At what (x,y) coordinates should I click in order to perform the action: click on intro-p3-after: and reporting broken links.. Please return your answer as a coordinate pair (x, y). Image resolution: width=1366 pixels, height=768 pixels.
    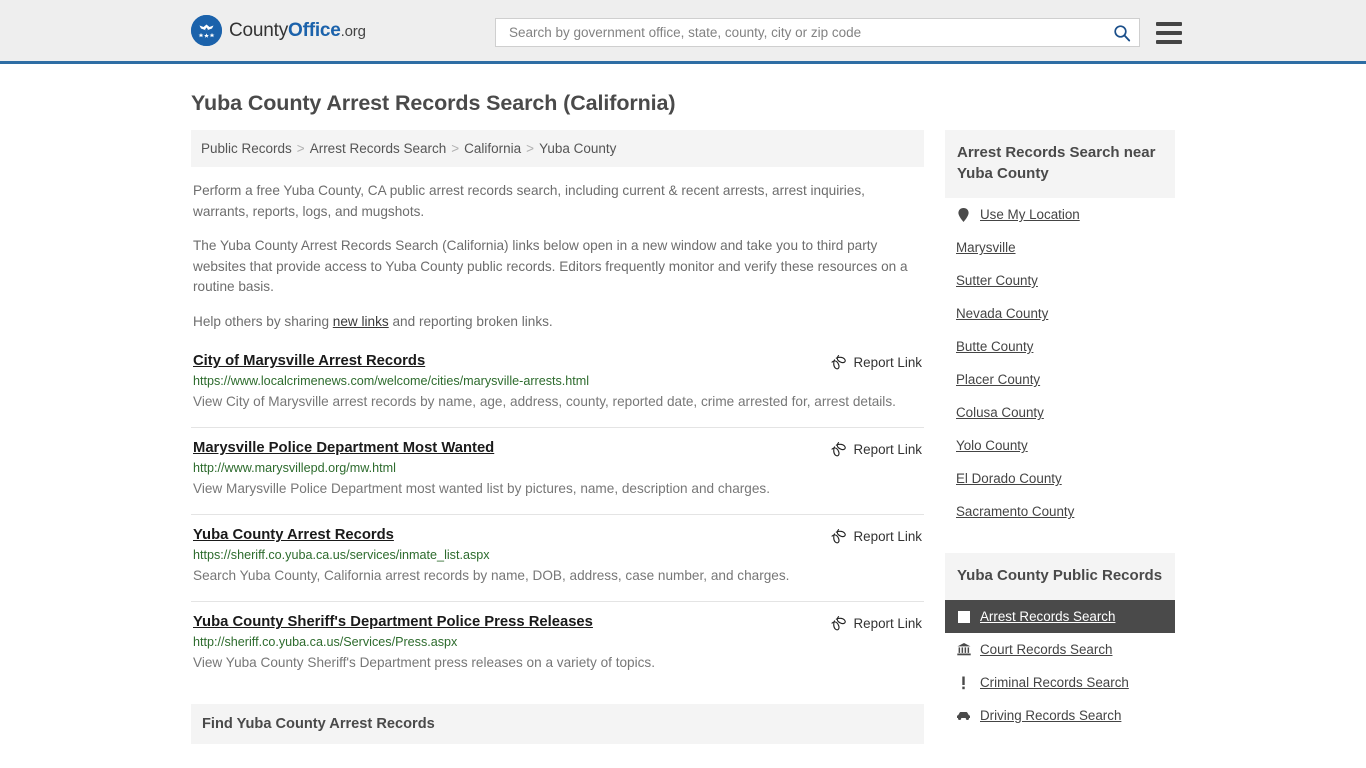
    Looking at the image, I should click on (470, 321).